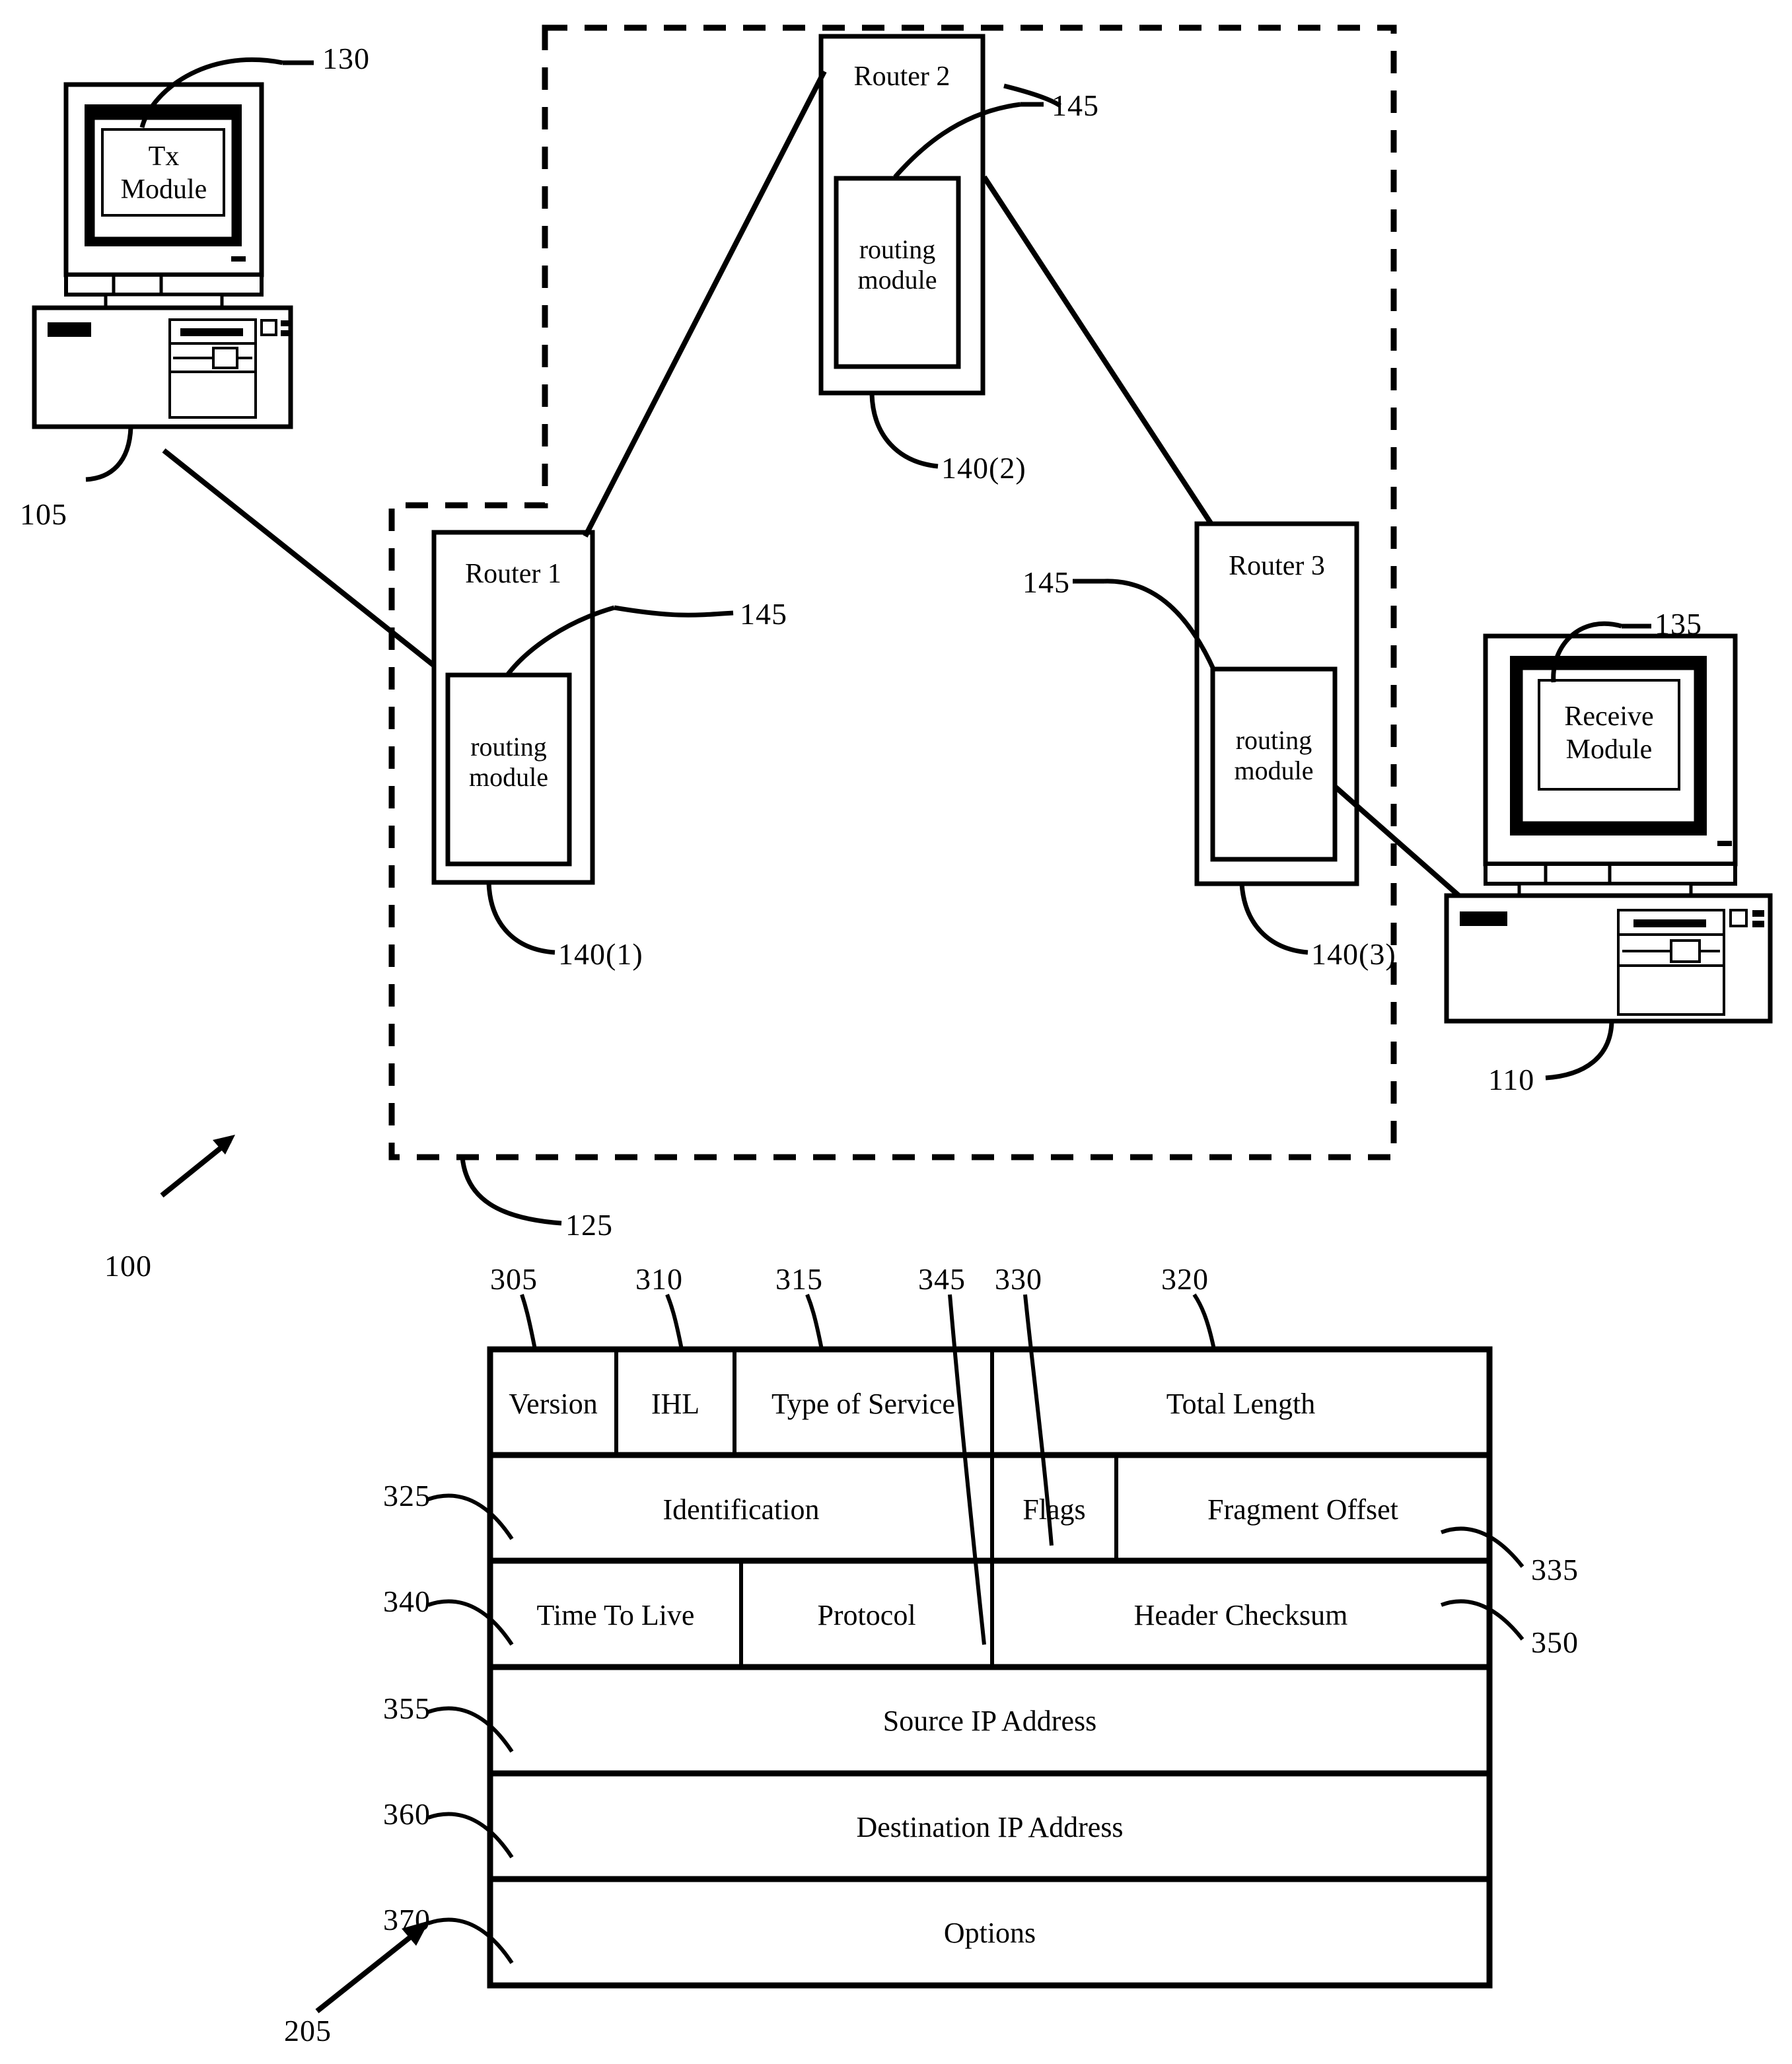  What do you see at coordinates (513, 574) in the screenshot?
I see `router-1-title: Router 1` at bounding box center [513, 574].